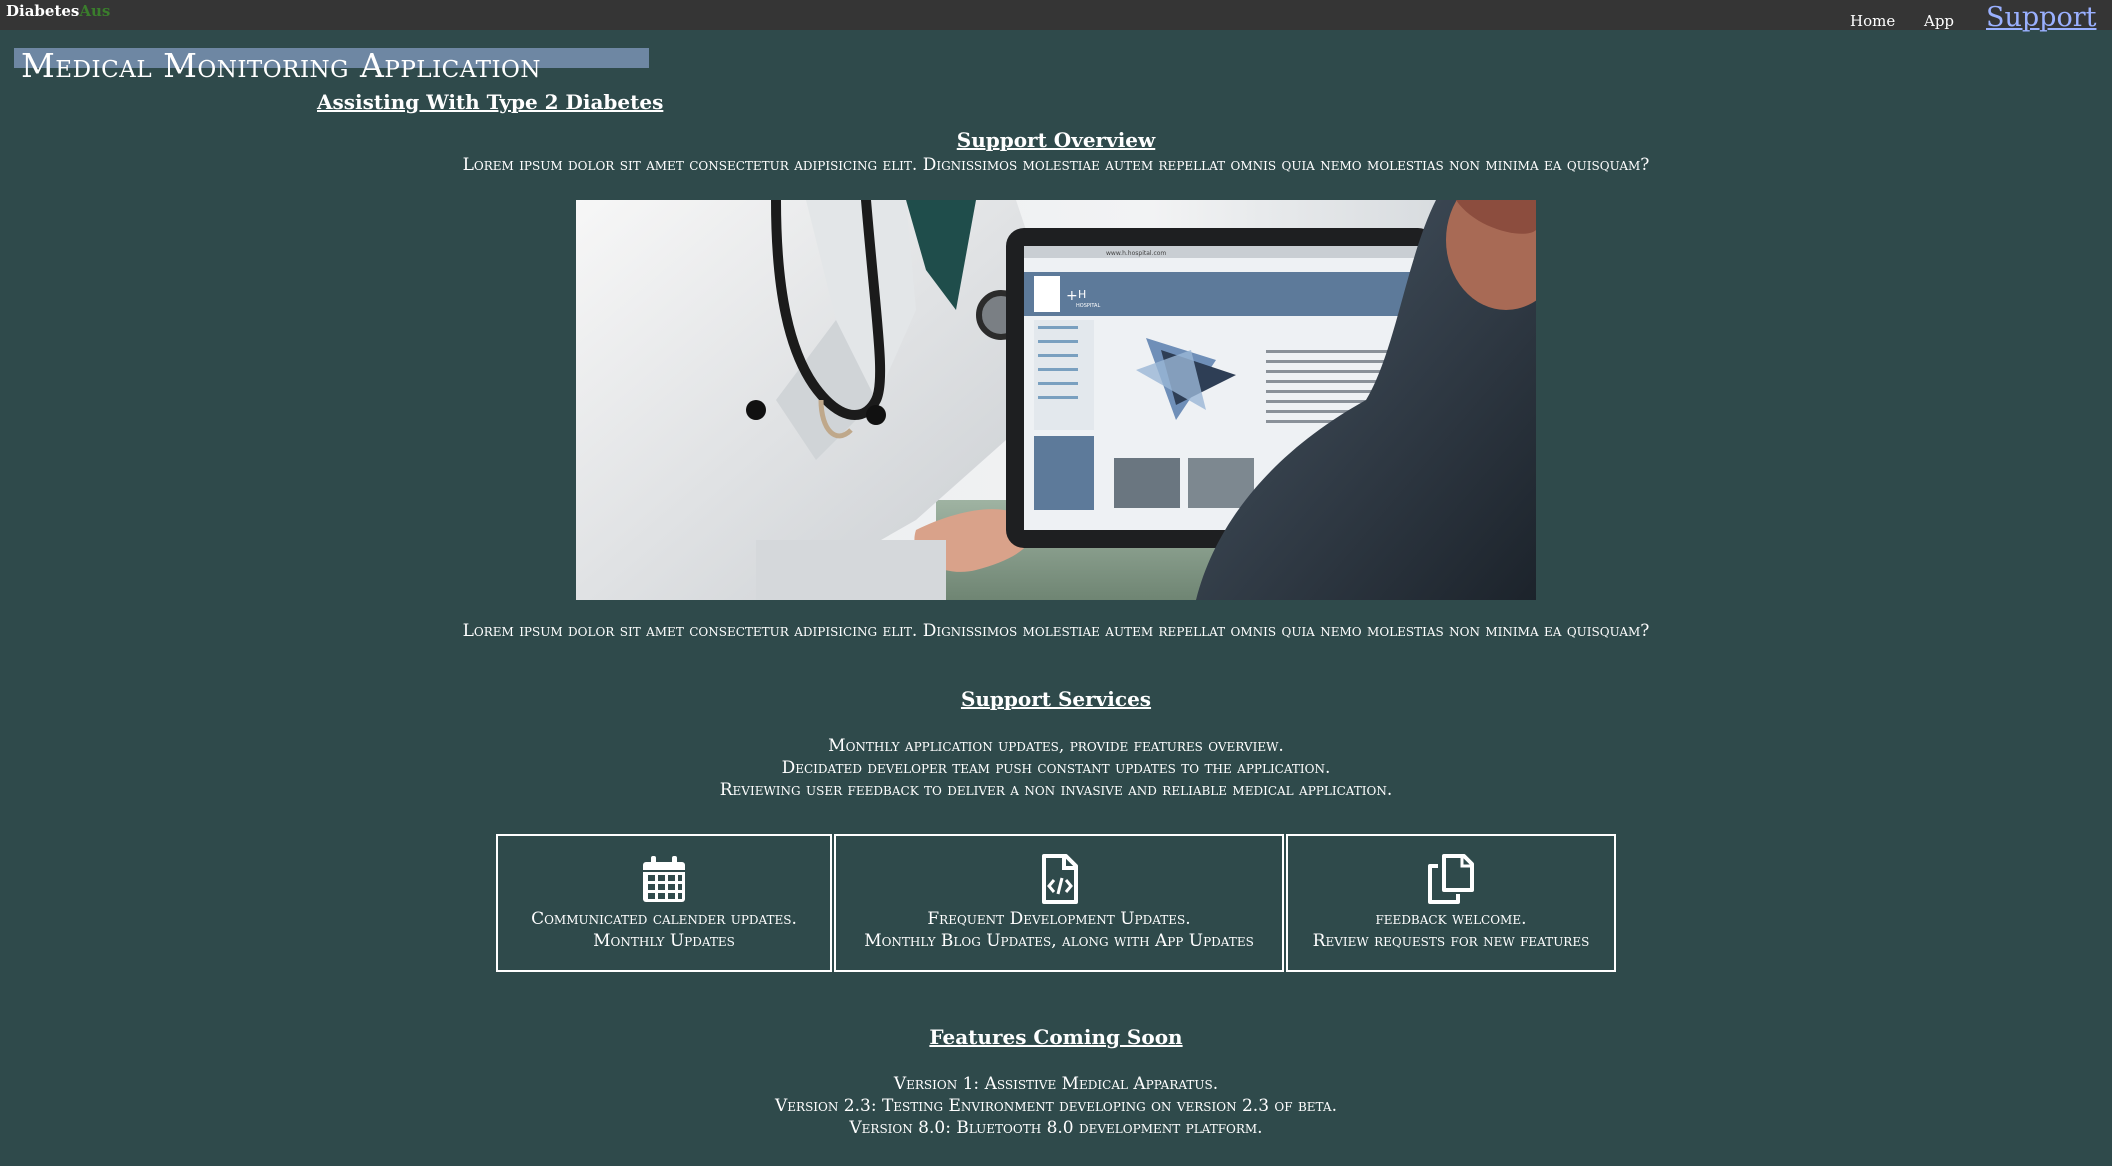 Image resolution: width=2112 pixels, height=1166 pixels. Describe the element at coordinates (1872, 21) in the screenshot. I see `nav-link-home: Home` at that location.